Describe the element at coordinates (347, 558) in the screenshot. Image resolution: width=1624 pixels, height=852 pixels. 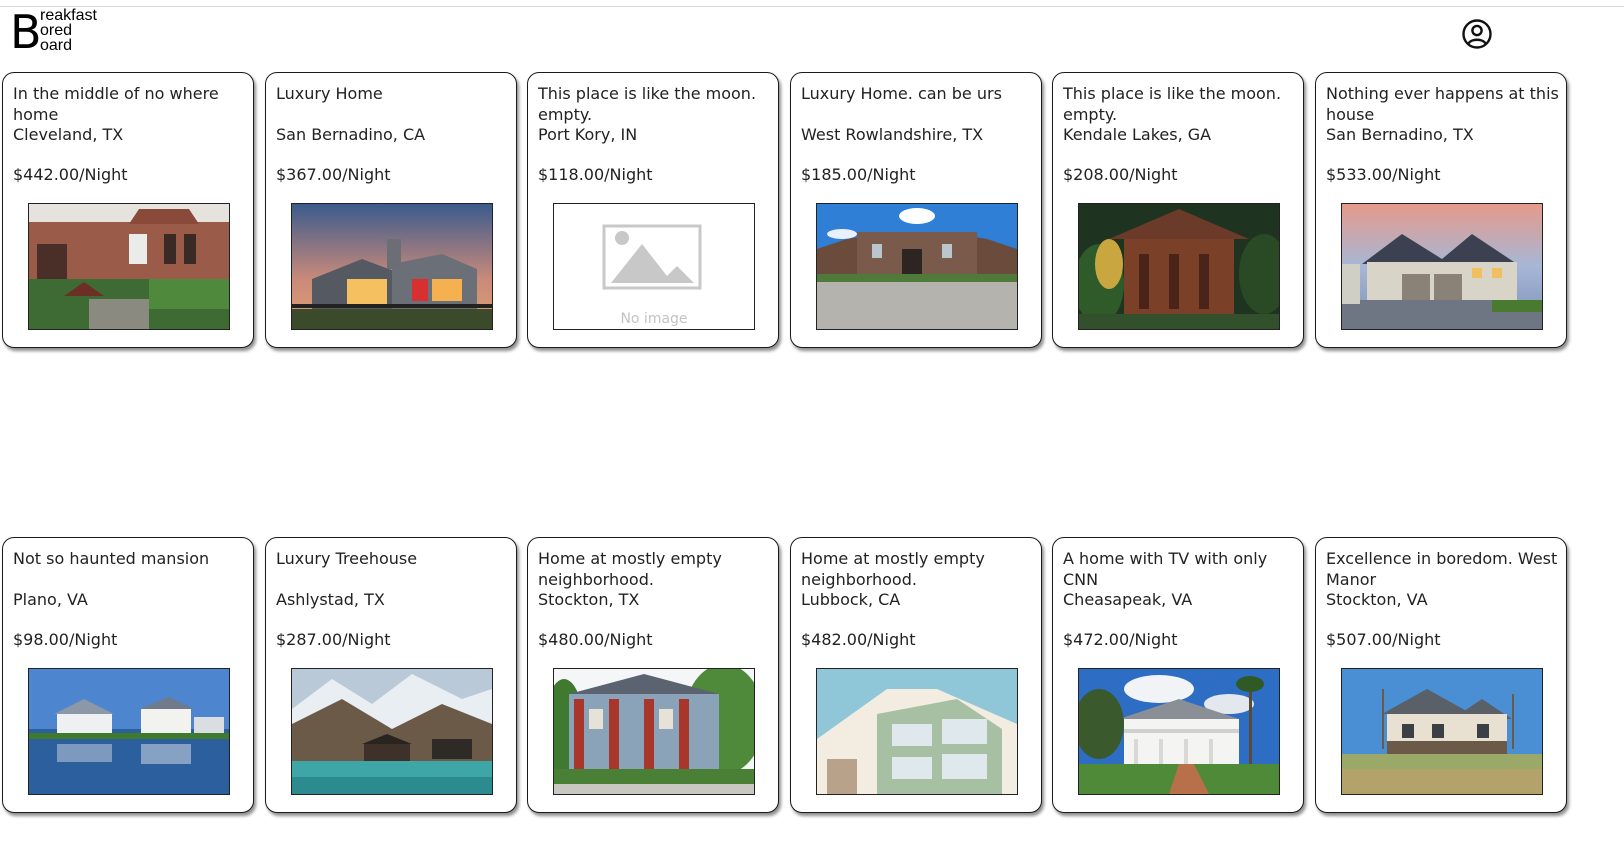
I see `listing-title: Luxury Treehouse` at that location.